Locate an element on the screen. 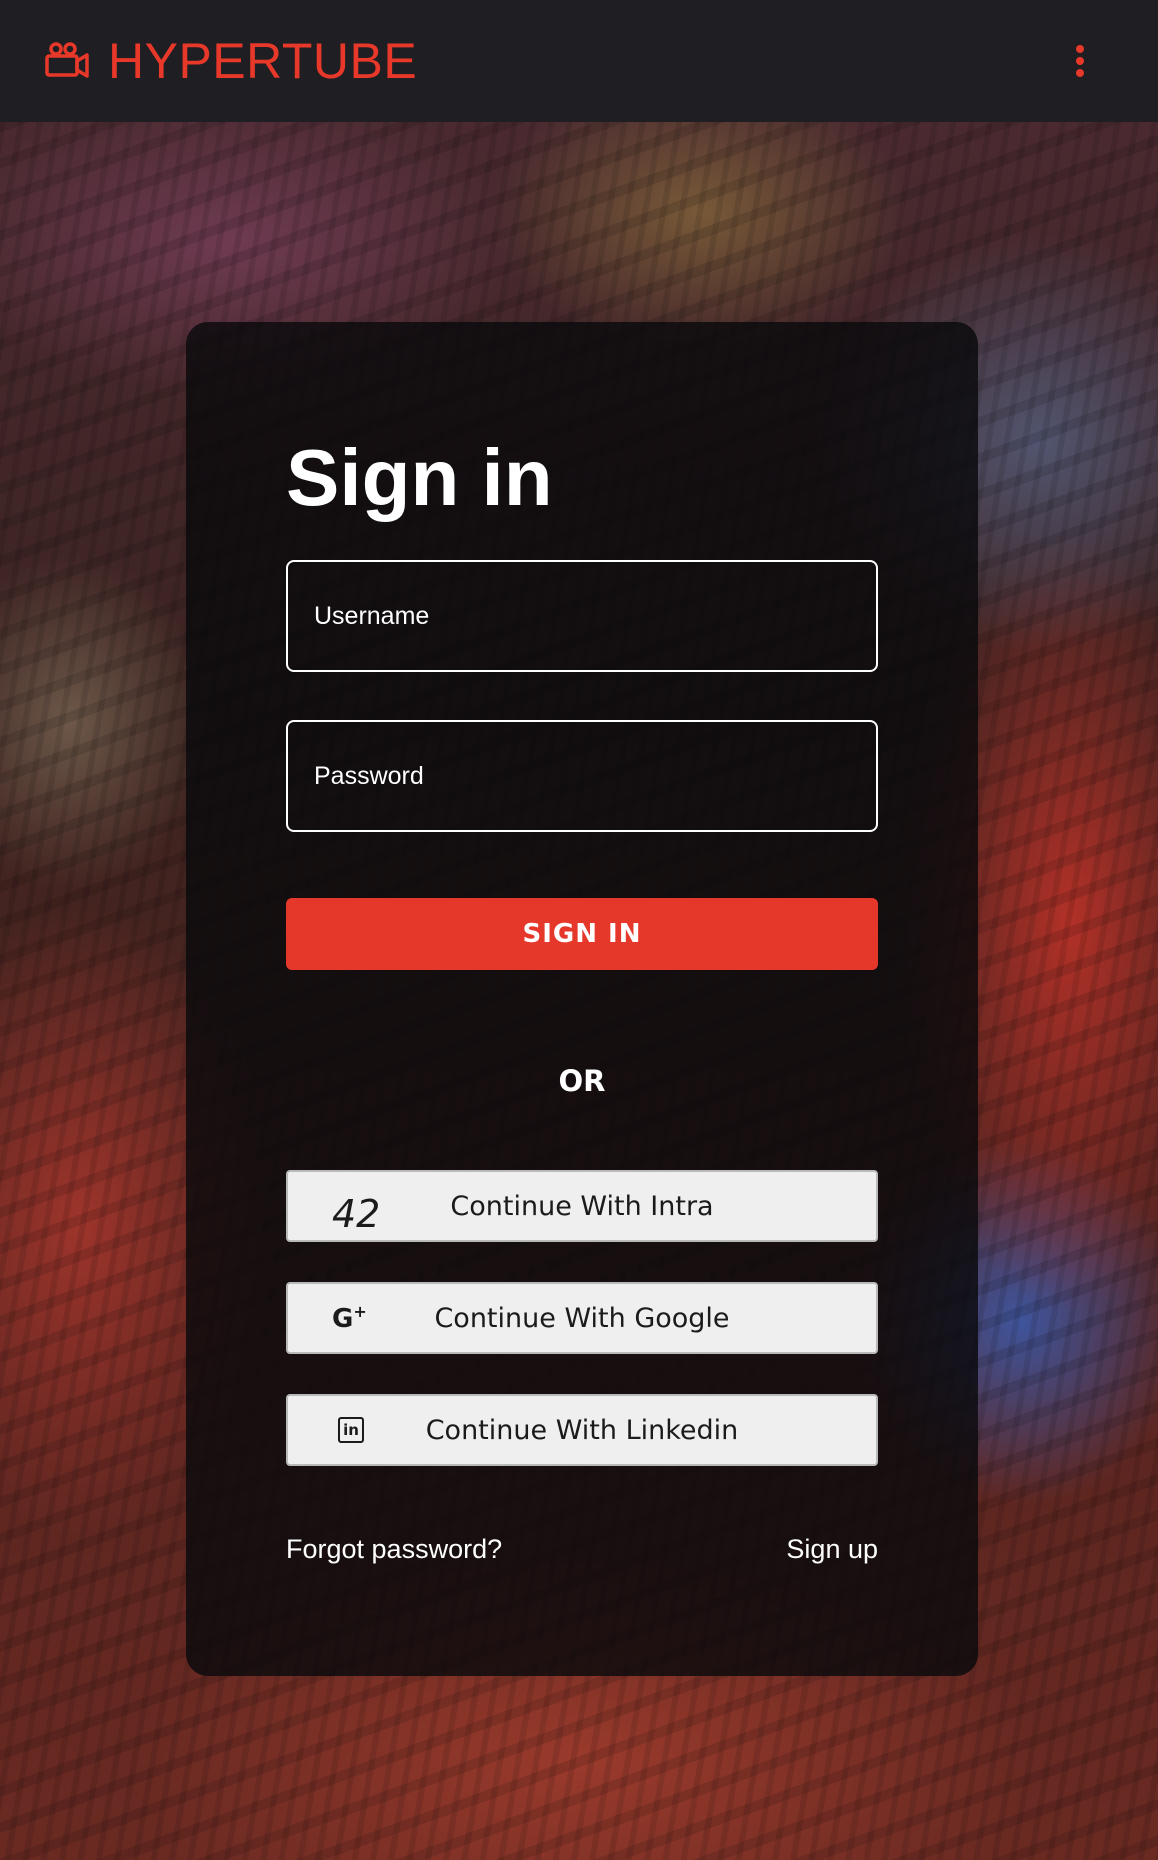  google-button-label: Continue With Google is located at coordinates (582, 1318).